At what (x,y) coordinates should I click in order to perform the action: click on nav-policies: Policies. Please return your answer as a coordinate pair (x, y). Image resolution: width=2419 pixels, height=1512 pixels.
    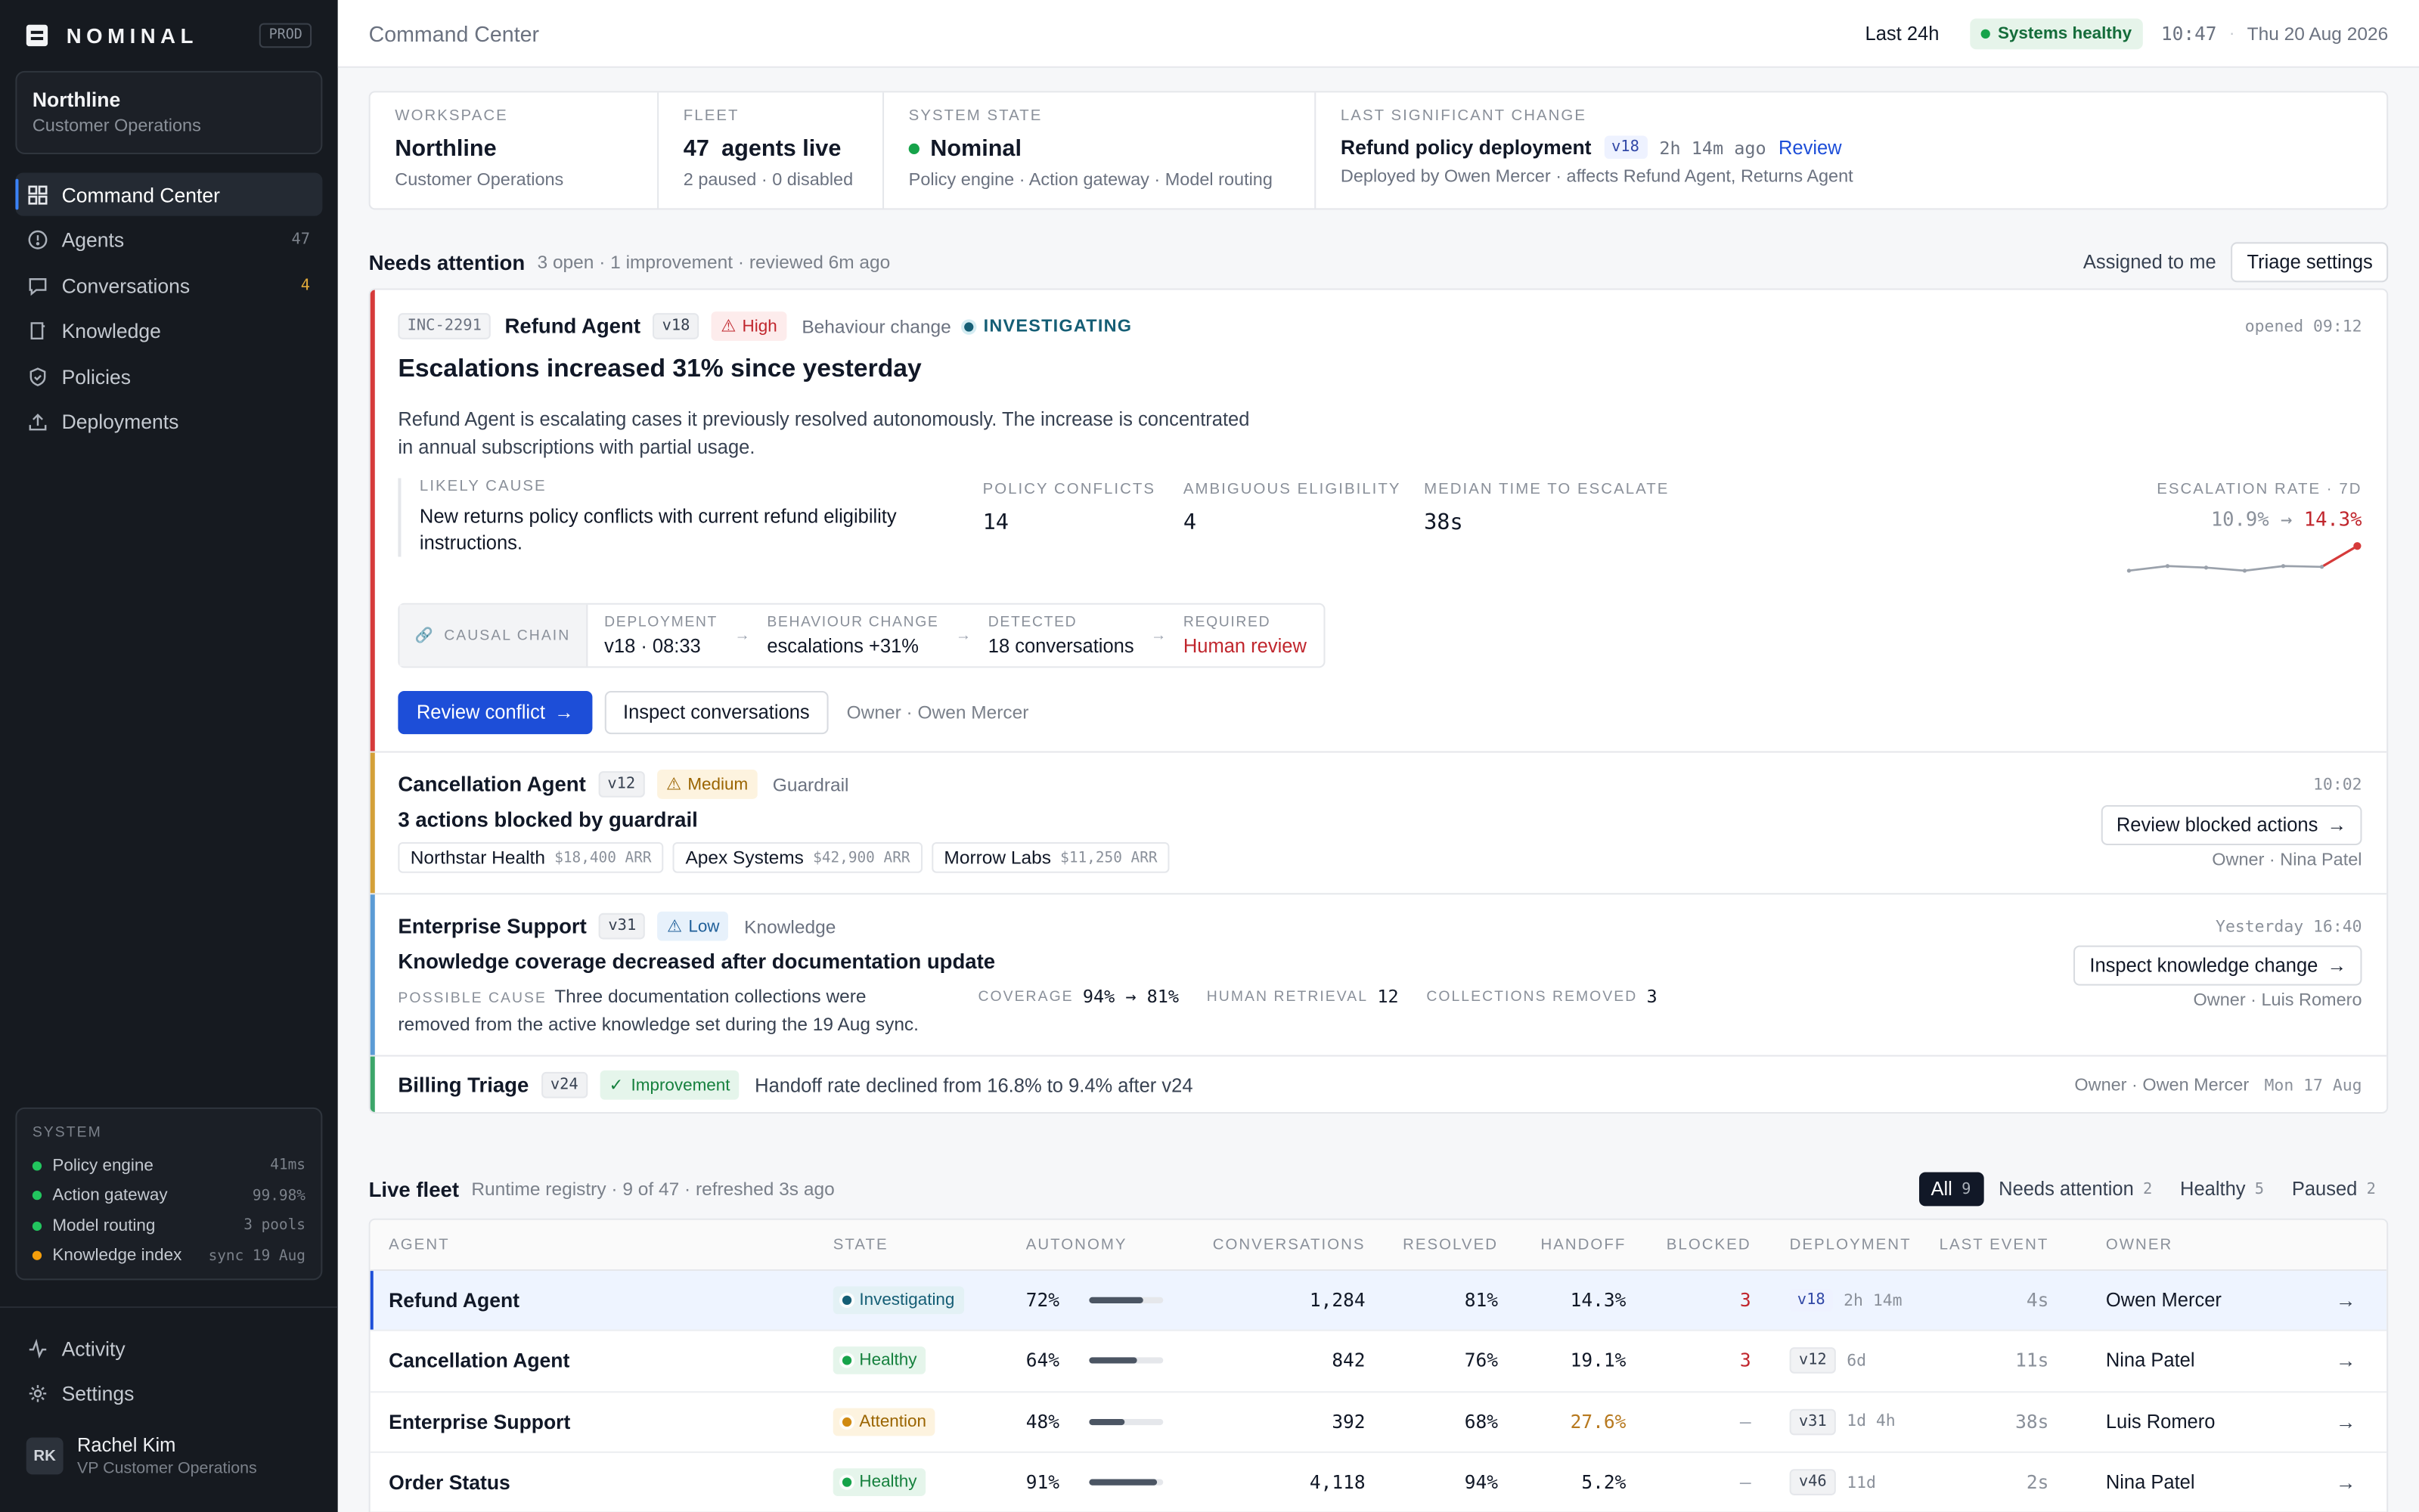
    Looking at the image, I should click on (168, 376).